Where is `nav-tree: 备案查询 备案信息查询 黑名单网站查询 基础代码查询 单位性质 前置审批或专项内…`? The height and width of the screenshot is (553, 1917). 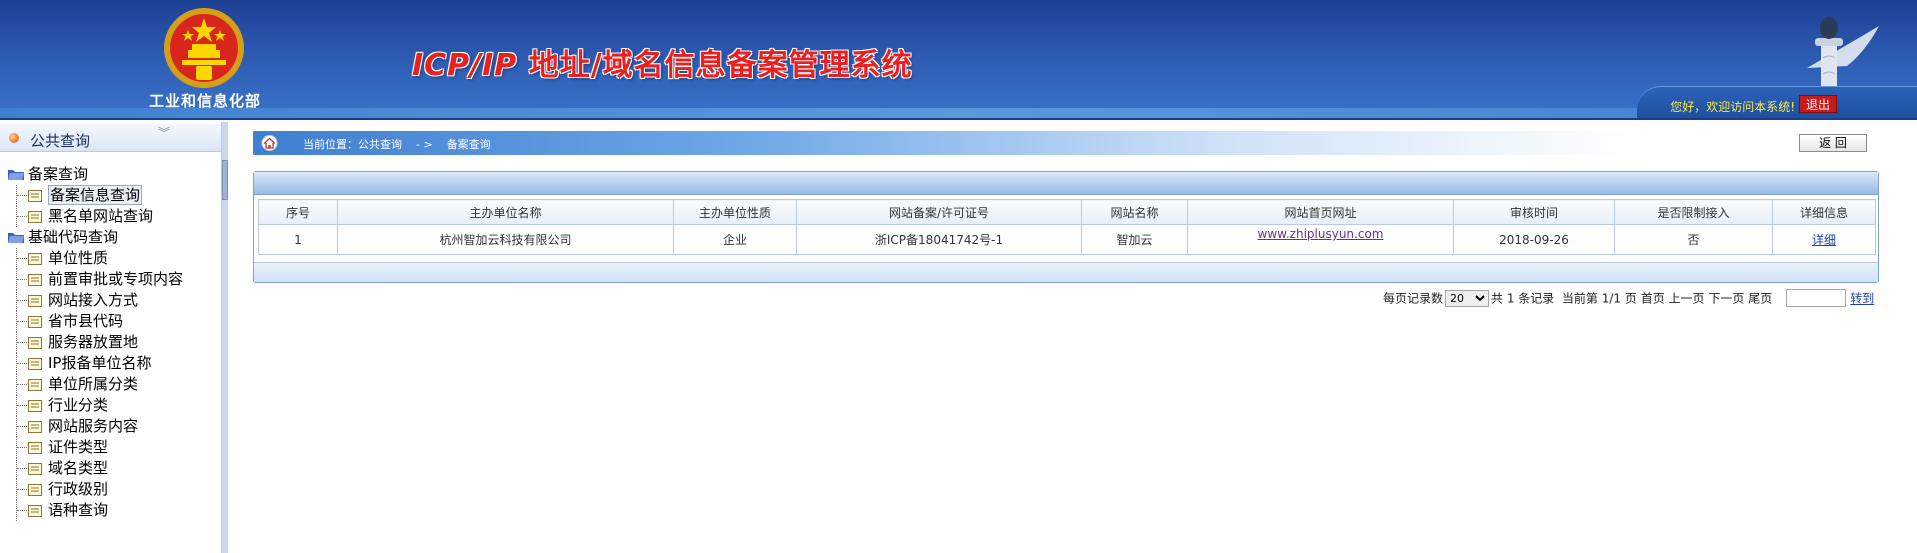
nav-tree: 备案查询 备案信息查询 黑名单网站查询 基础代码查询 单位性质 前置审批或专项内… is located at coordinates (110, 336).